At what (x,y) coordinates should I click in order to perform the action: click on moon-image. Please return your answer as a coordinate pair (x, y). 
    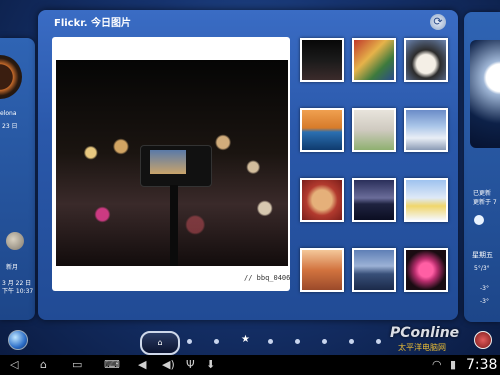
    Looking at the image, I should click on (485, 94).